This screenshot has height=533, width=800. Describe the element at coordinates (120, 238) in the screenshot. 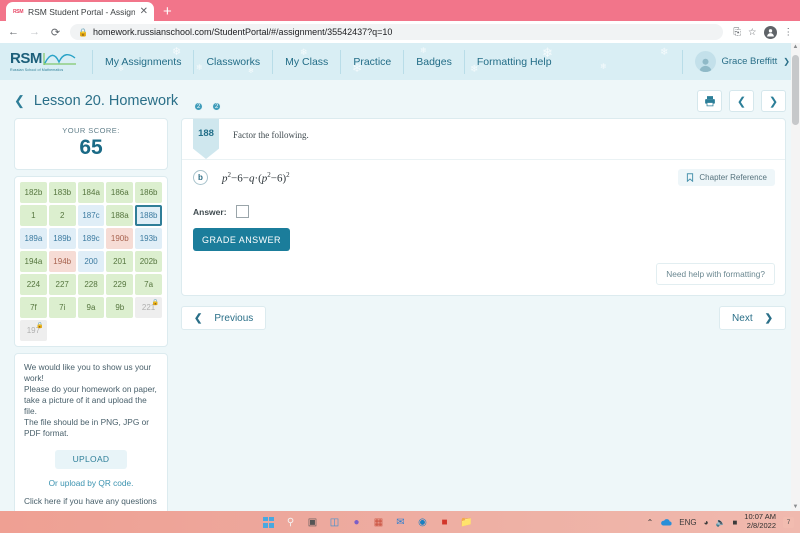

I see `problem-grid-cell: 190b` at that location.